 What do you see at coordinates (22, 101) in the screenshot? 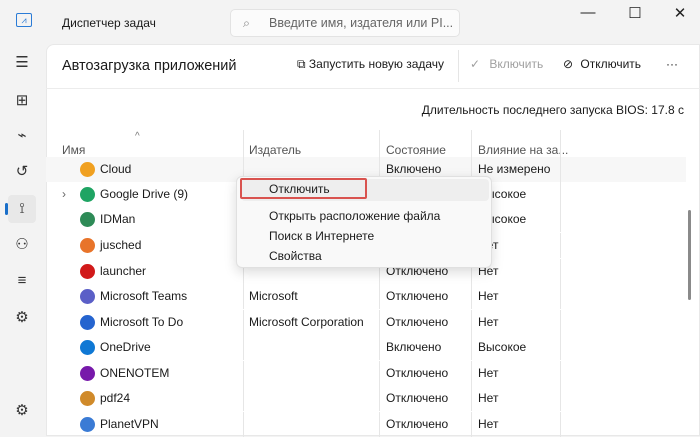
I see `processes-icon: ⊞` at bounding box center [22, 101].